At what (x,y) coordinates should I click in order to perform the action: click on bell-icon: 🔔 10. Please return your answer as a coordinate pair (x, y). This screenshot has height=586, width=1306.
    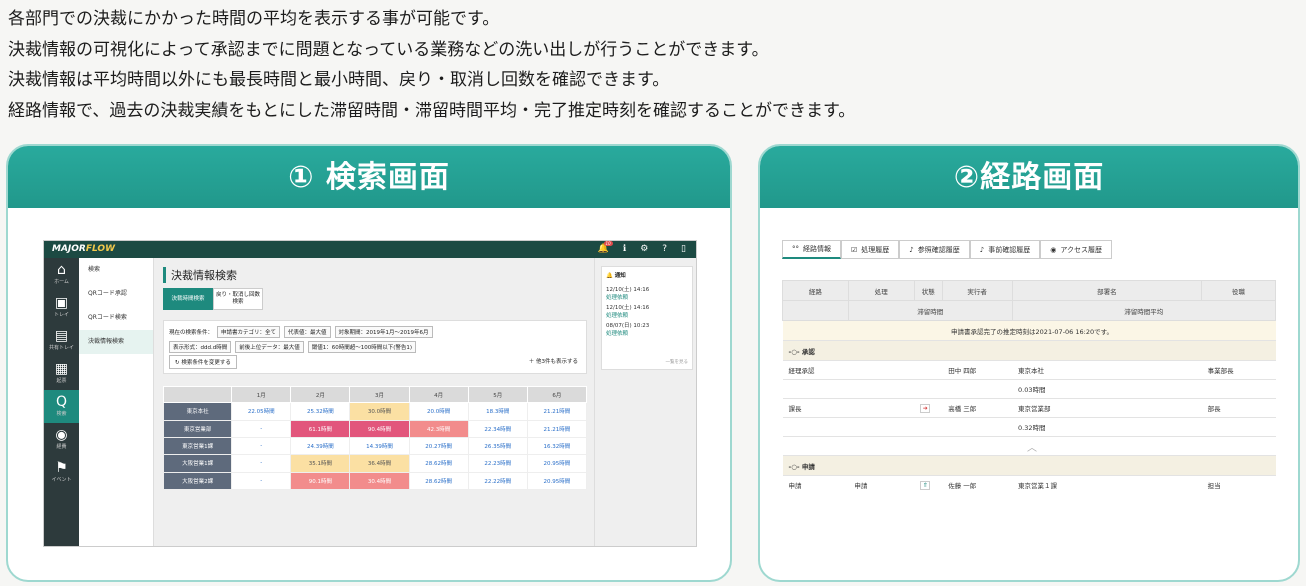
    Looking at the image, I should click on (605, 247).